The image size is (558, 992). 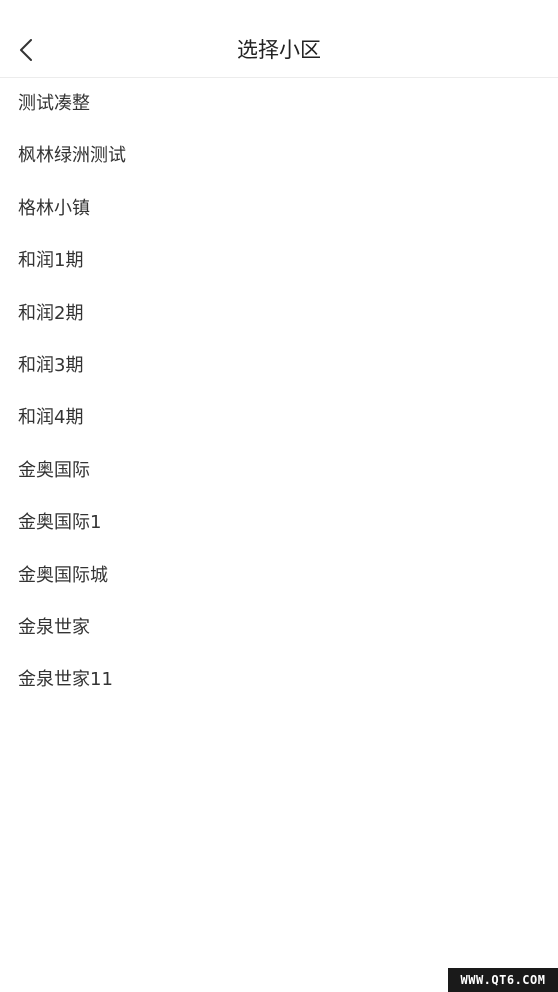 What do you see at coordinates (279, 209) in the screenshot?
I see `community-item: 格林小镇` at bounding box center [279, 209].